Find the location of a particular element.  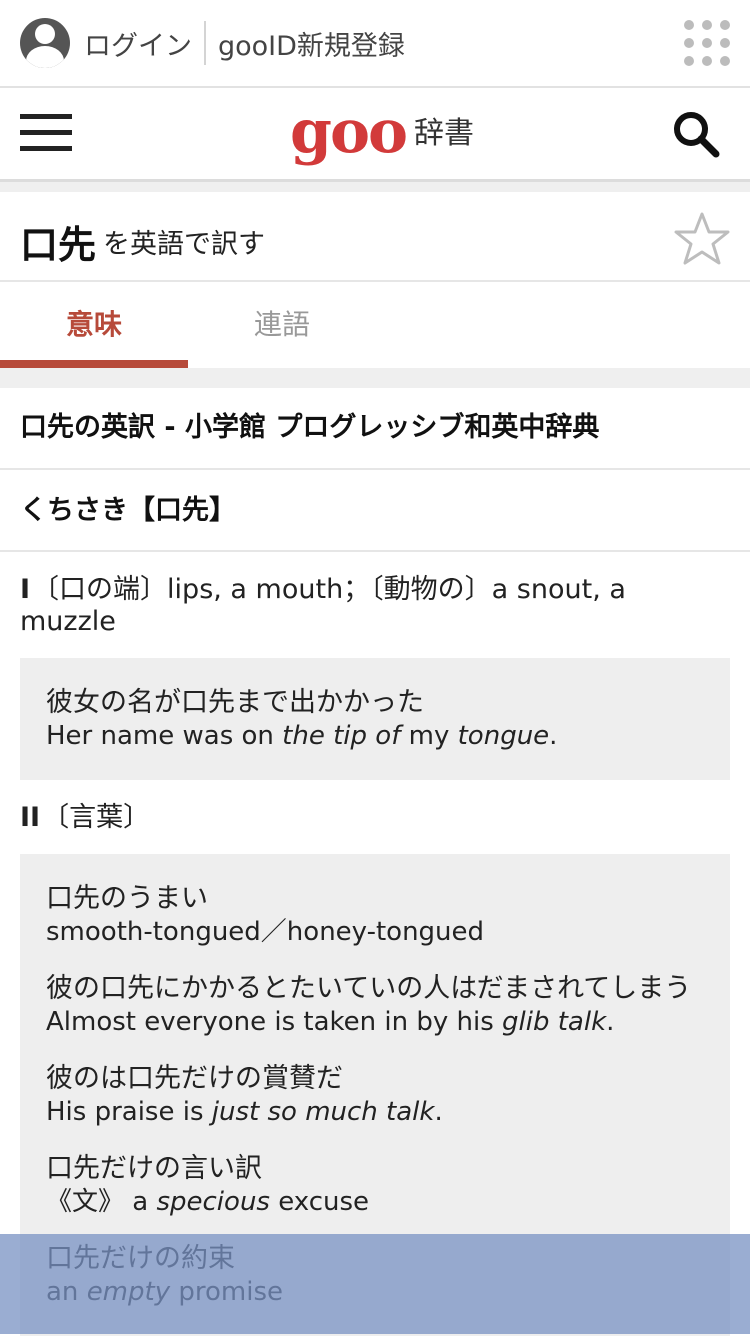

example-item: 口先のうまい smooth-tongued／honey-tongued is located at coordinates (375, 915).